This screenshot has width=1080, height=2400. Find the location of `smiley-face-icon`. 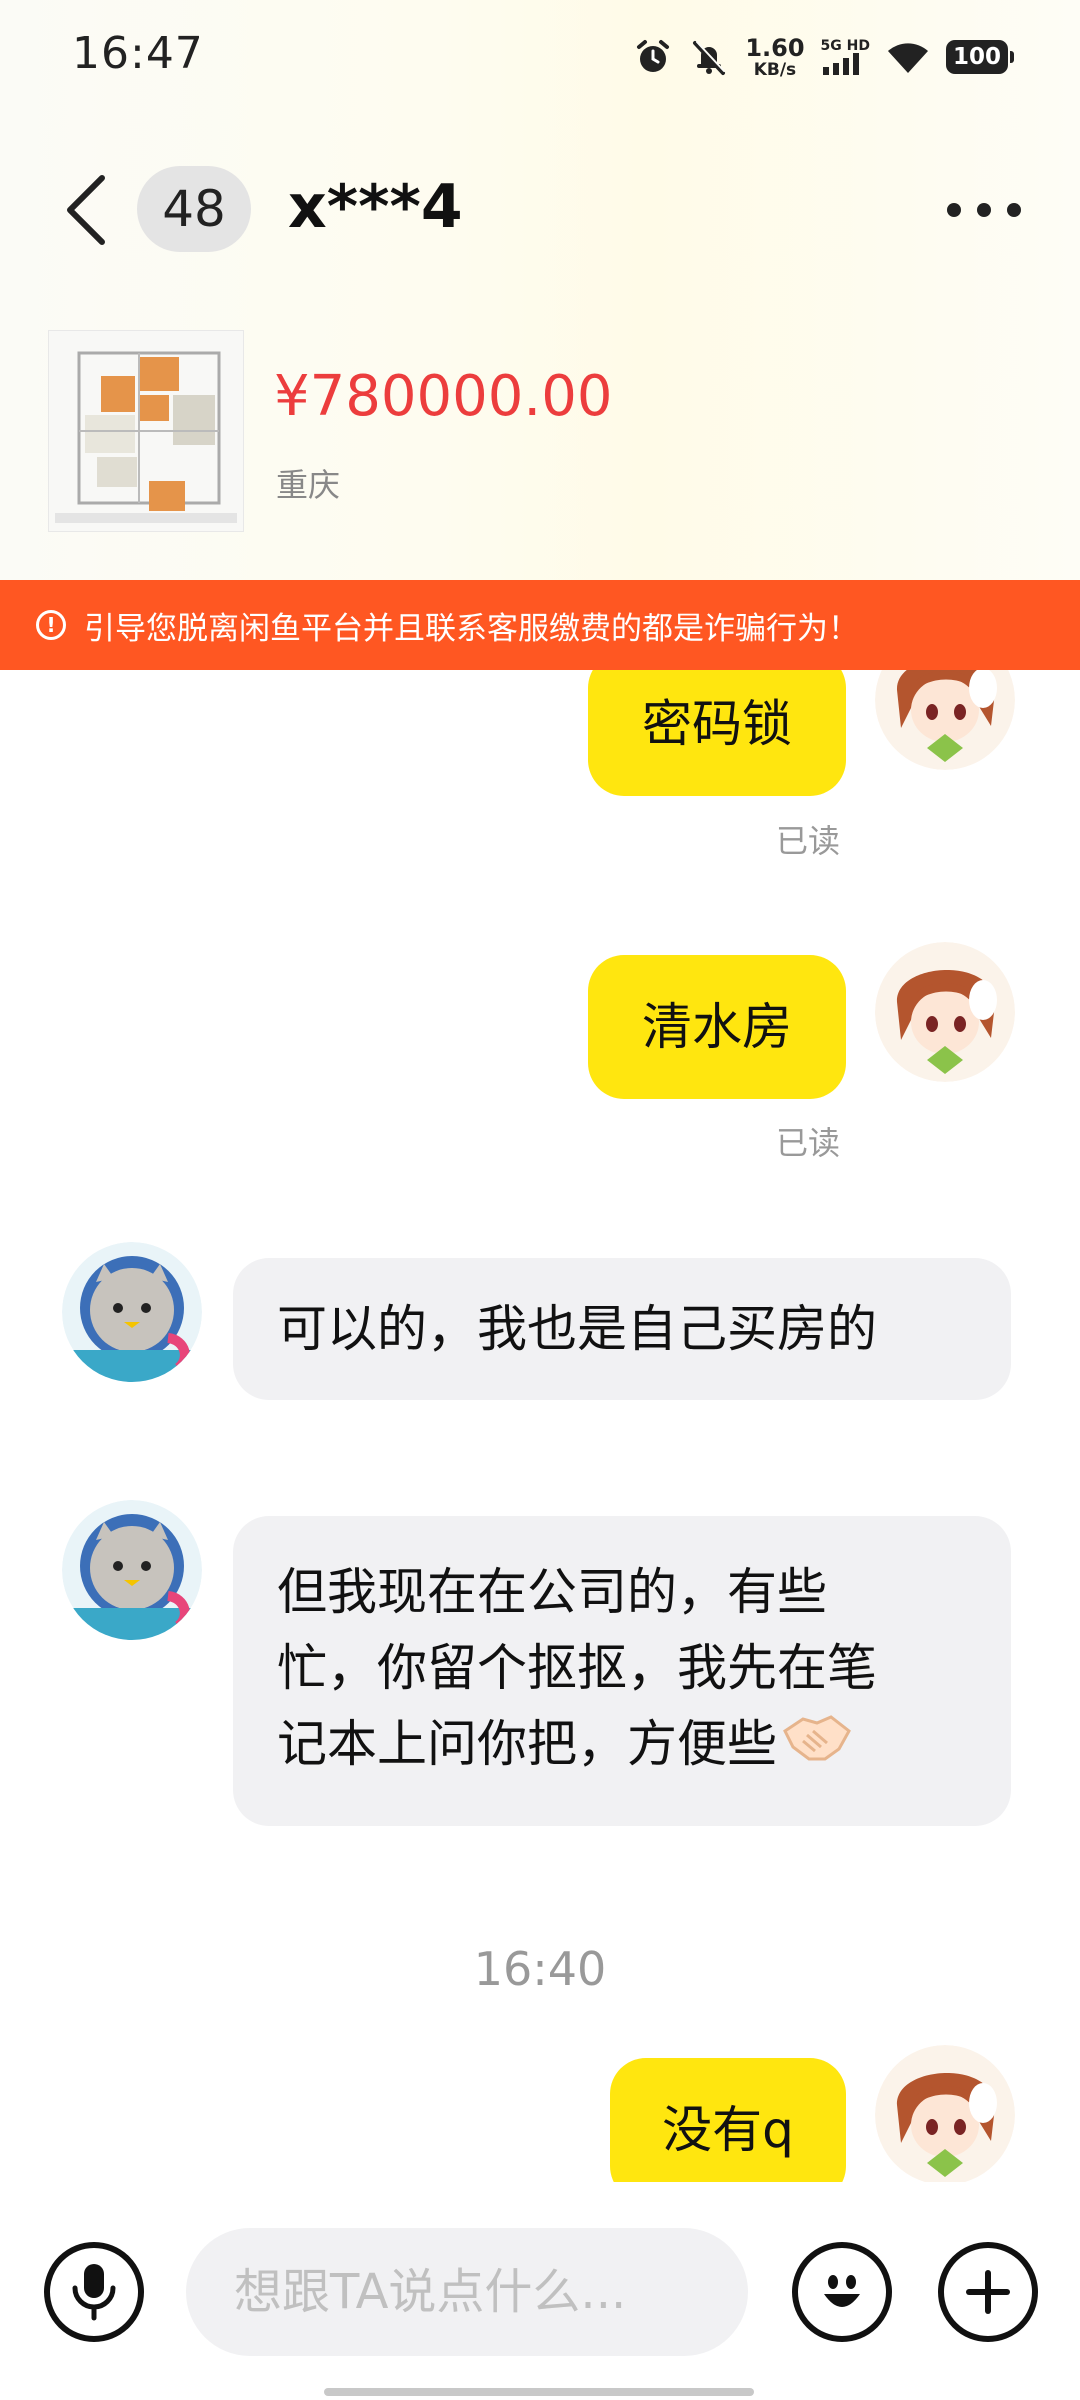

smiley-face-icon is located at coordinates (842, 2291).